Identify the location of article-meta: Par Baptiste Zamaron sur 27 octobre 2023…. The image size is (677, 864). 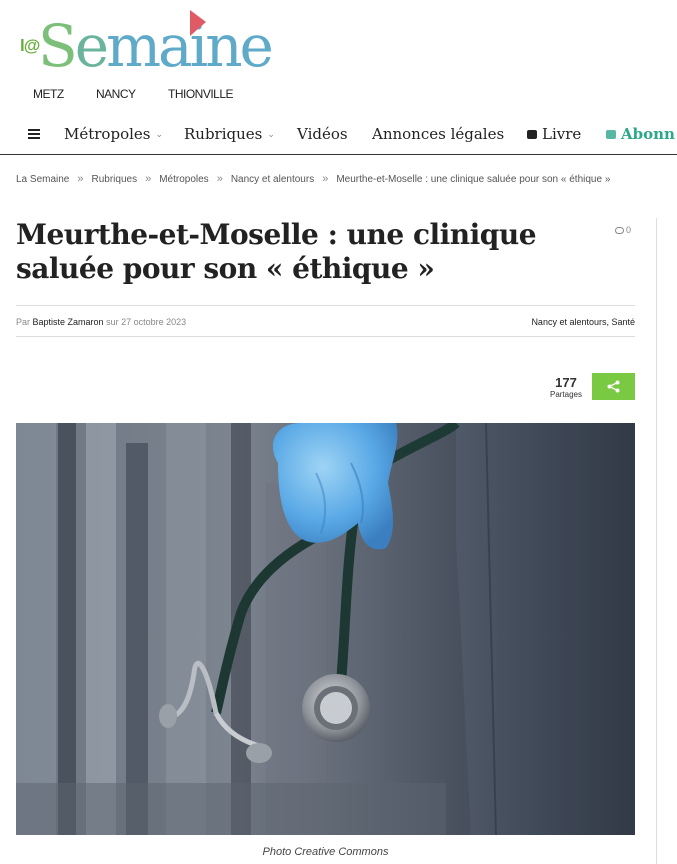
(325, 321).